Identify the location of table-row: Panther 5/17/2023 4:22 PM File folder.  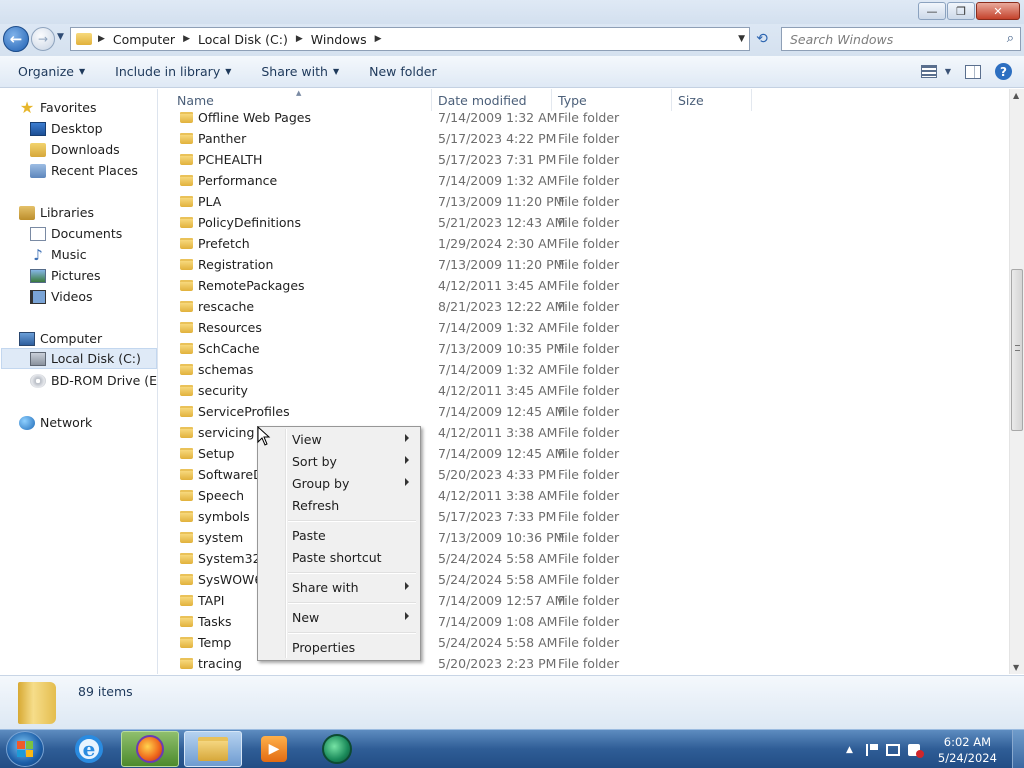
(585, 138).